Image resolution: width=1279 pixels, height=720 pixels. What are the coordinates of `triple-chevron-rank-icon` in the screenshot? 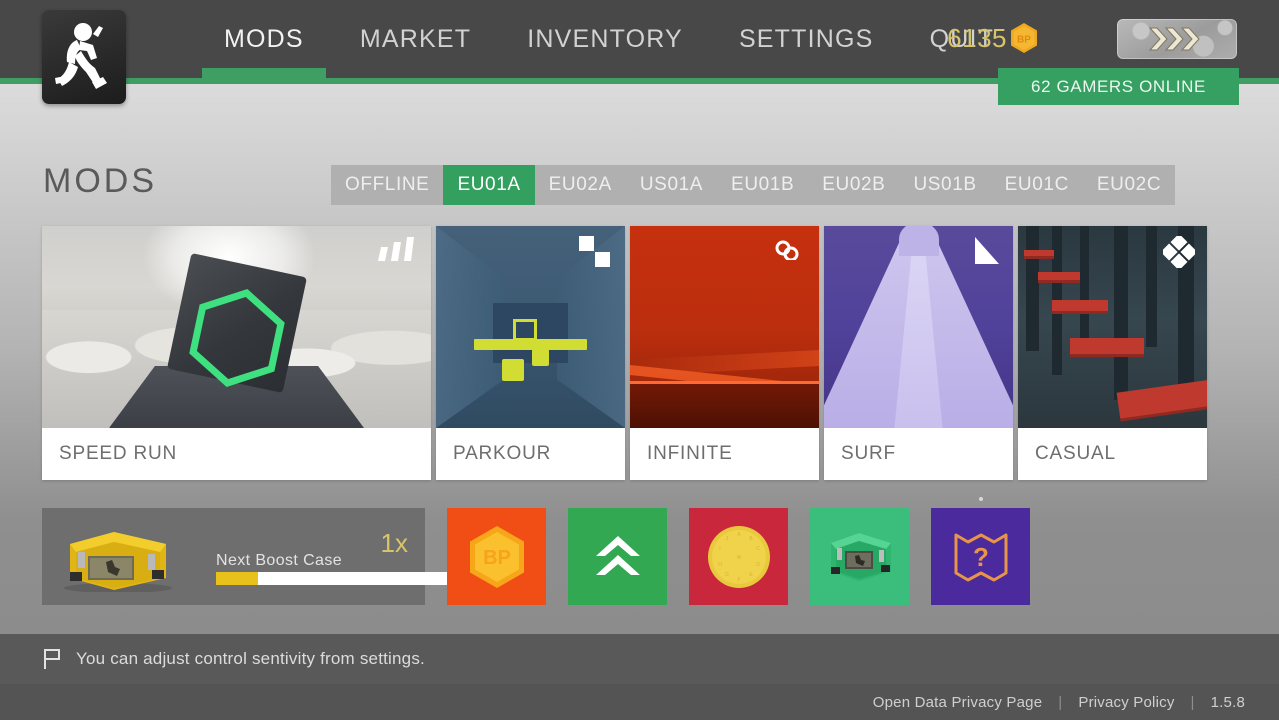 It's located at (1174, 39).